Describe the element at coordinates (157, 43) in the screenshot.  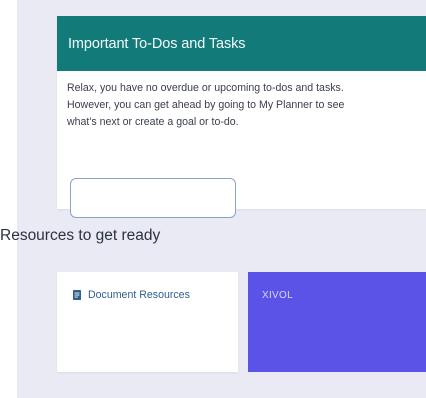
I see `todos-card-title: Important To-Dos and Tasks` at that location.